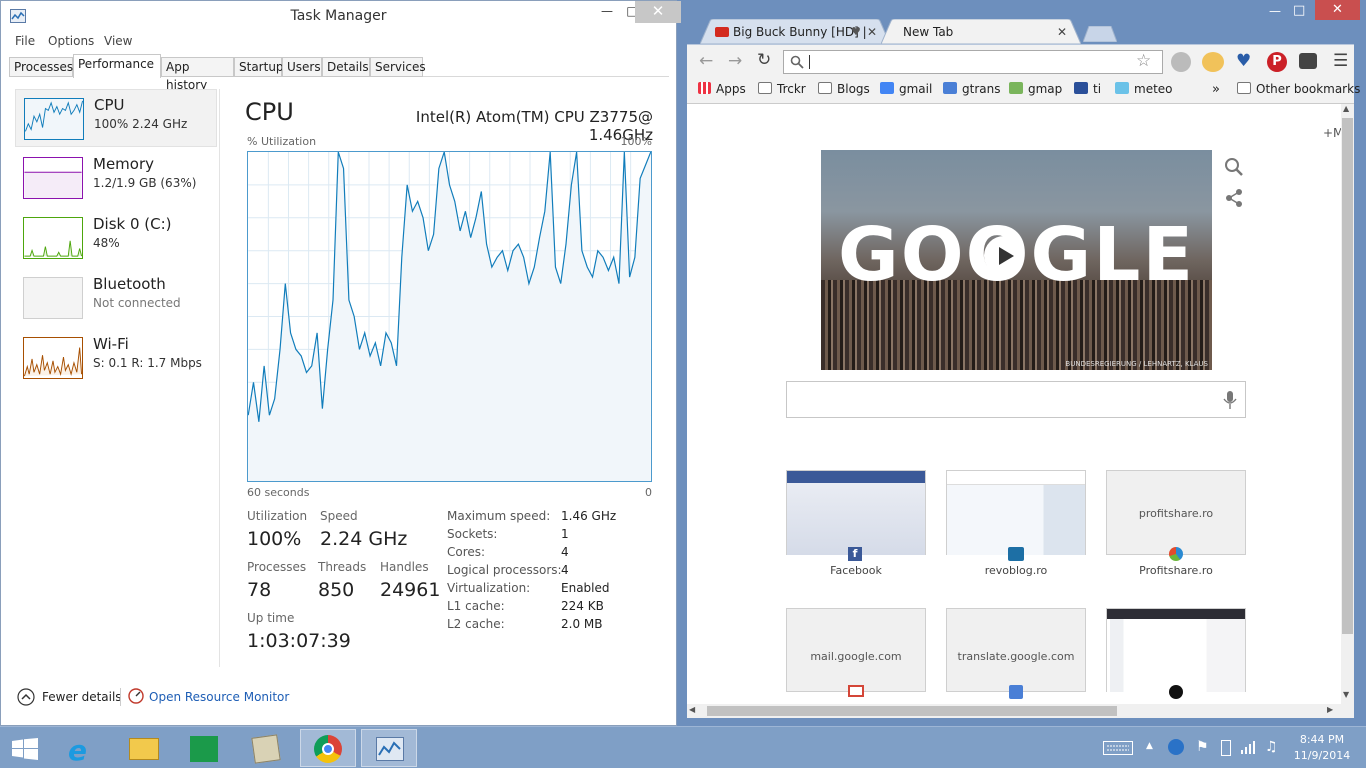 This screenshot has height=768, width=1366. What do you see at coordinates (1004, 256) in the screenshot?
I see `doodle-play-button` at bounding box center [1004, 256].